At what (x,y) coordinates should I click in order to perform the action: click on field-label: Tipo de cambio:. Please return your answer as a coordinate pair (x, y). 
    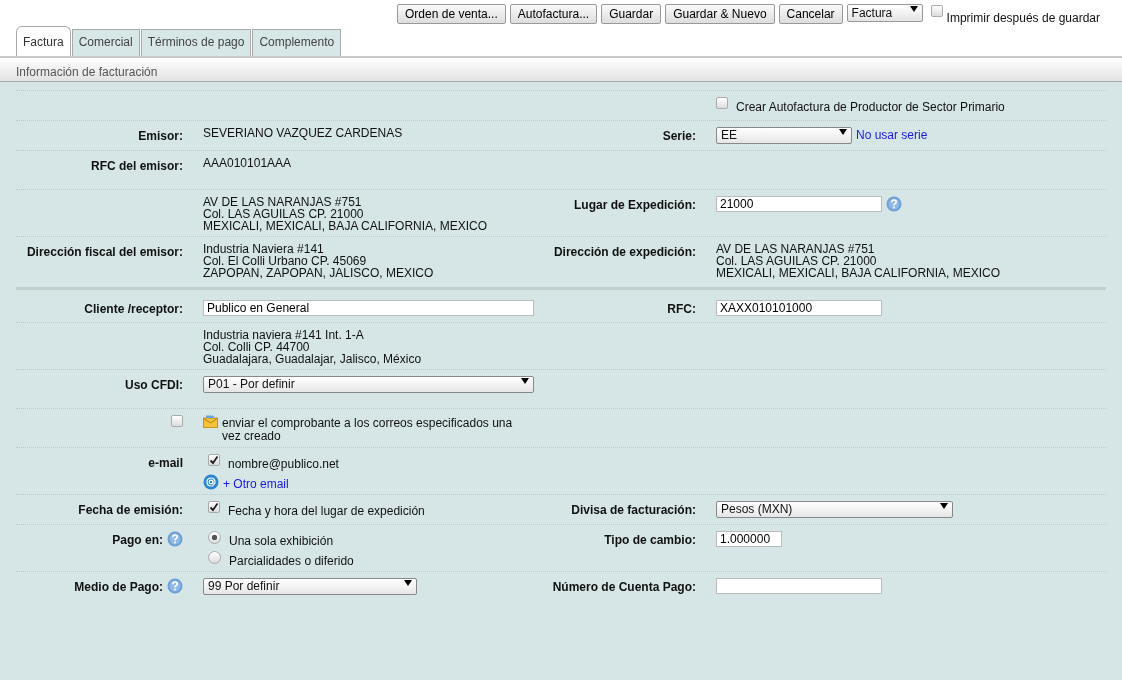
    Looking at the image, I should click on (650, 540).